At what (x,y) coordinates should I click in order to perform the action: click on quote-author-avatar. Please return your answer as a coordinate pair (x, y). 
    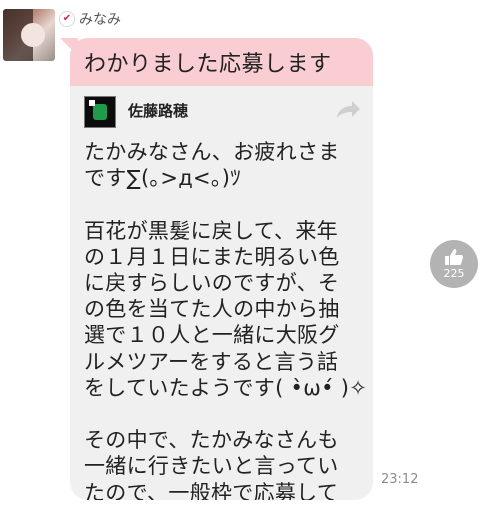
    Looking at the image, I should click on (100, 112).